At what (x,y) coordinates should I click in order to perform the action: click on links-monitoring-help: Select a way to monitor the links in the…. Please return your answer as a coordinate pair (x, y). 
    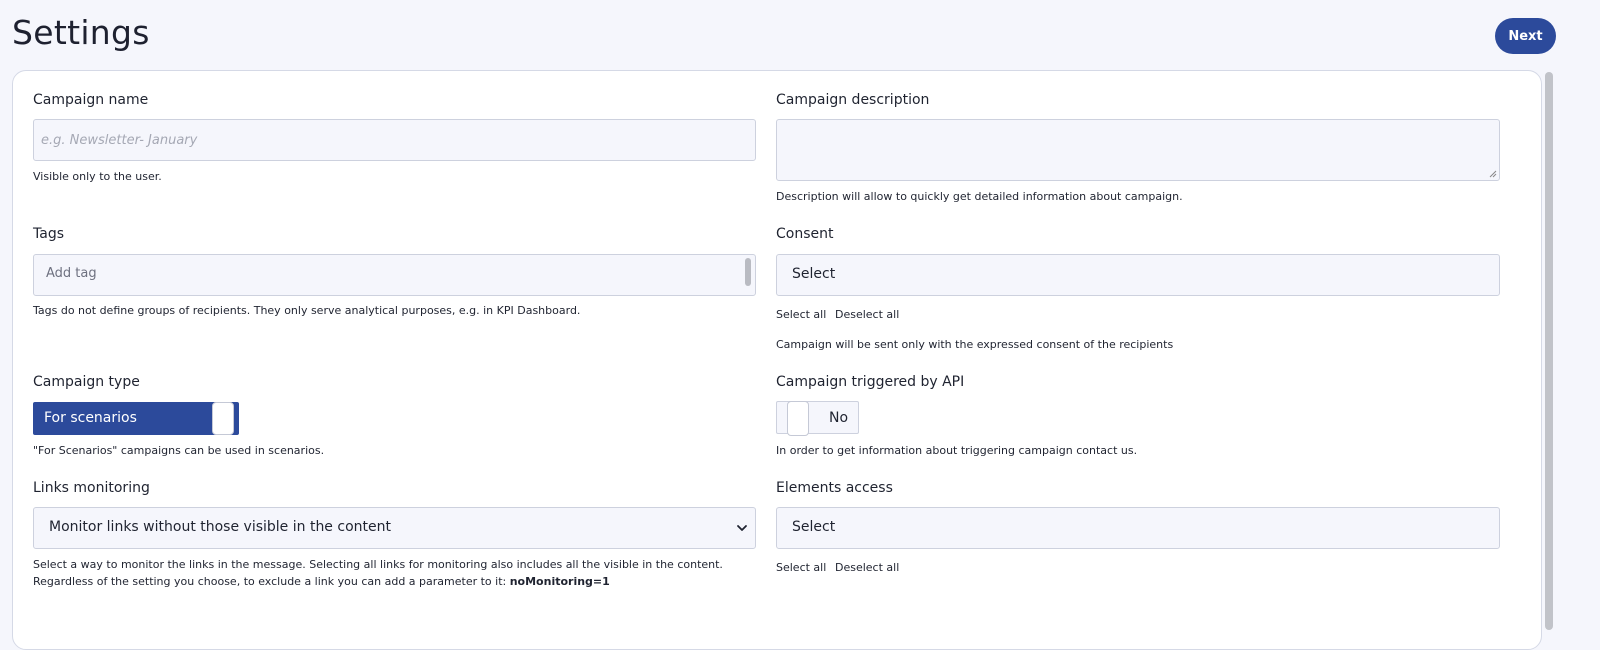
    Looking at the image, I should click on (378, 573).